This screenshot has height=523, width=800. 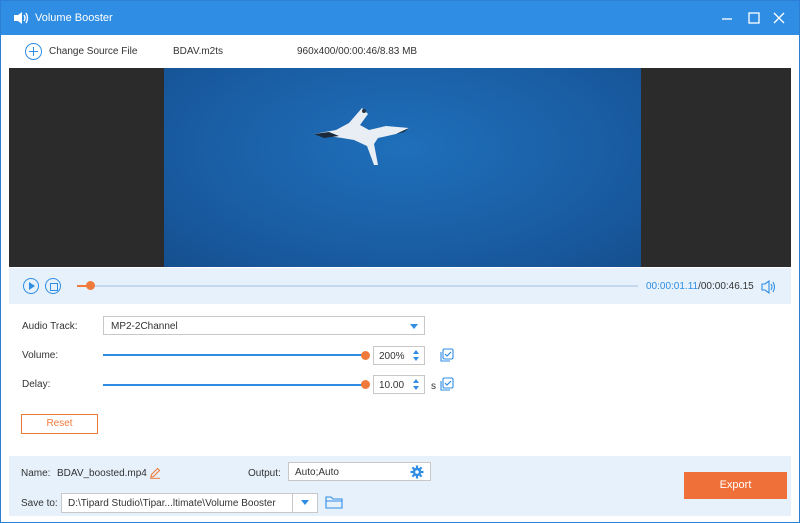 What do you see at coordinates (769, 287) in the screenshot?
I see `volume-icon` at bounding box center [769, 287].